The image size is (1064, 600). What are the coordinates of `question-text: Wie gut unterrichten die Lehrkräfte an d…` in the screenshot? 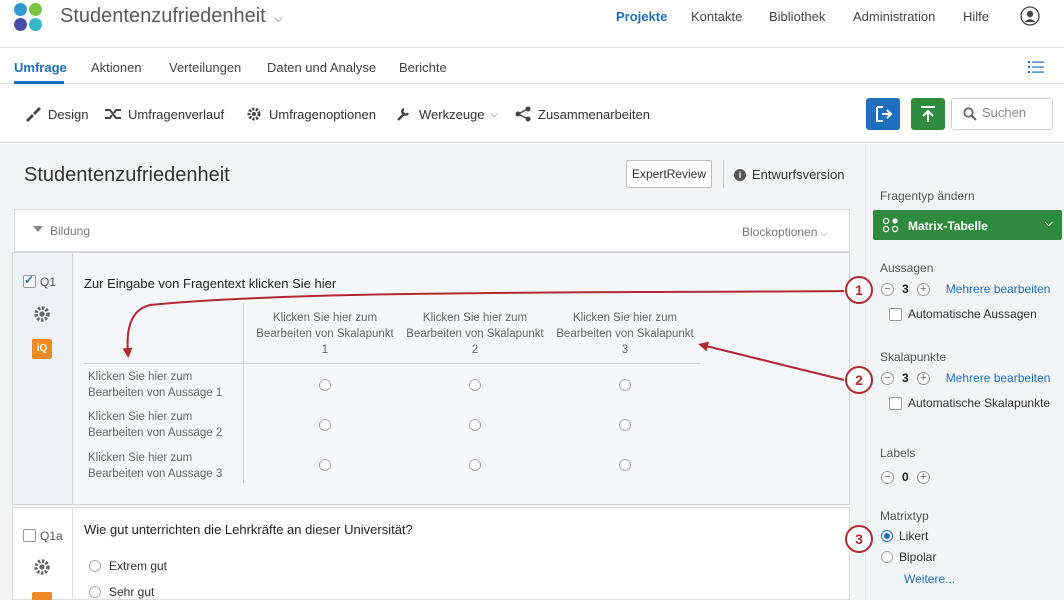 It's located at (248, 529).